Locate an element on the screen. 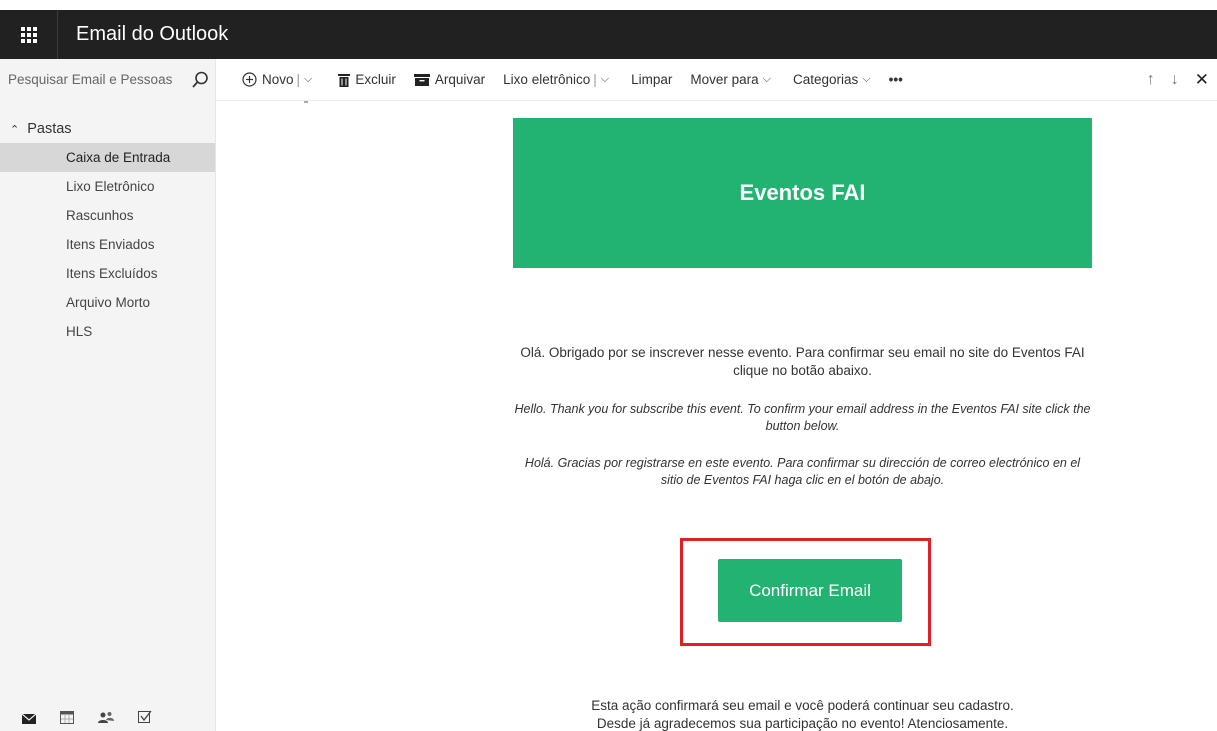  junk-button: Lixo eletrônico | ⌵ is located at coordinates (556, 79).